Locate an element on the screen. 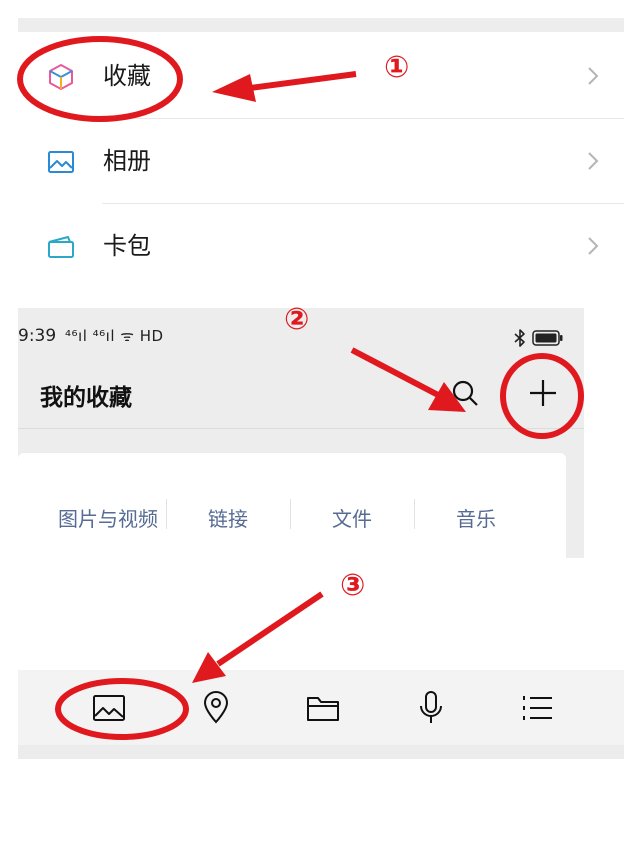 This screenshot has width=640, height=844. annotation-step-2: ② is located at coordinates (297, 319).